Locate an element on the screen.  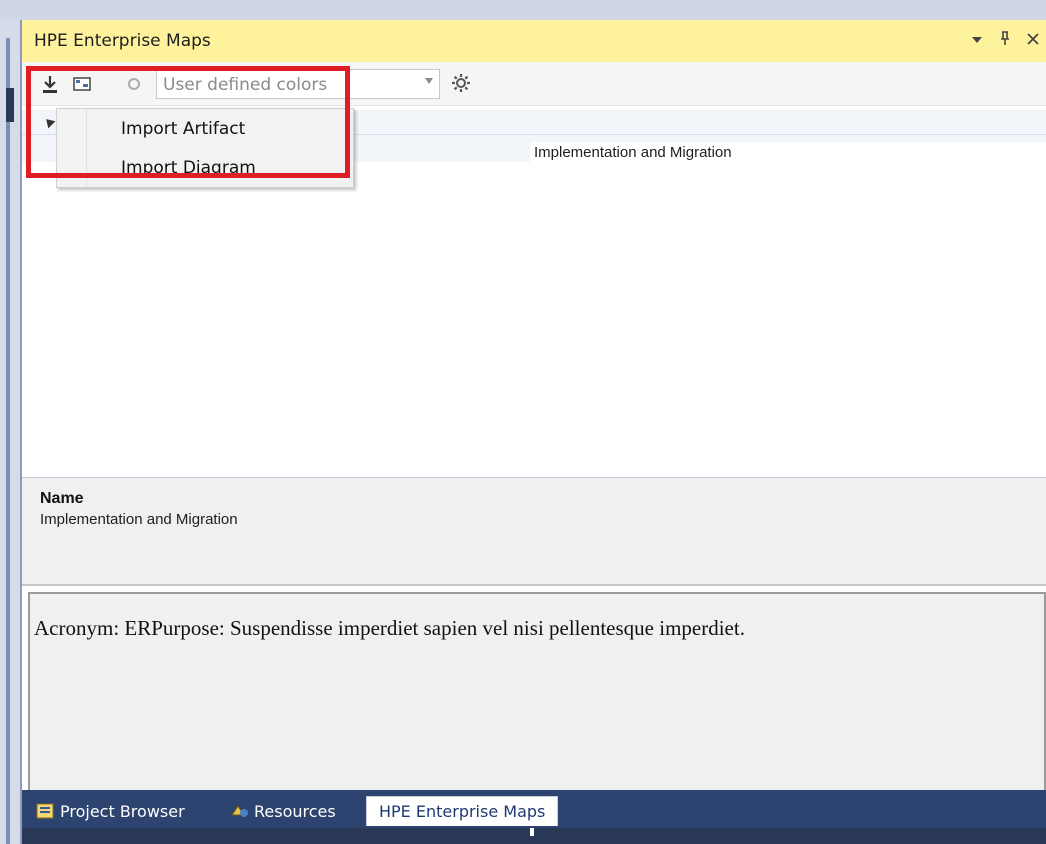
diagram-icon is located at coordinates (82, 84).